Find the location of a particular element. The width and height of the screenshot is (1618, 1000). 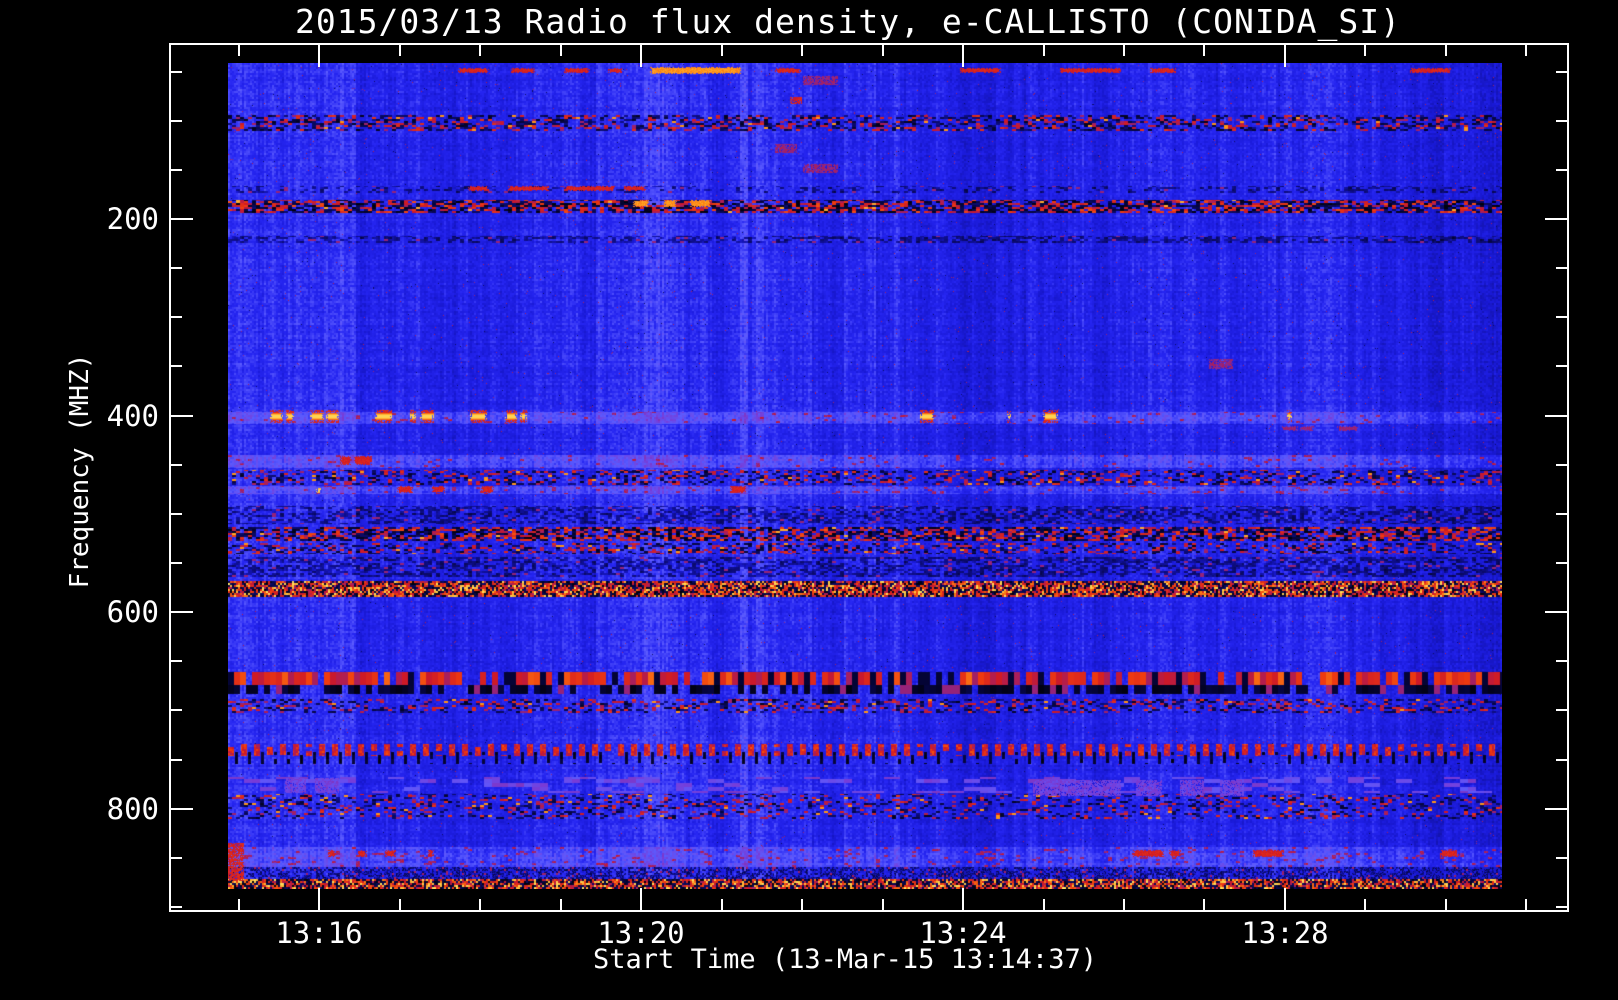

y-tick-label: 400 is located at coordinates (132, 416).